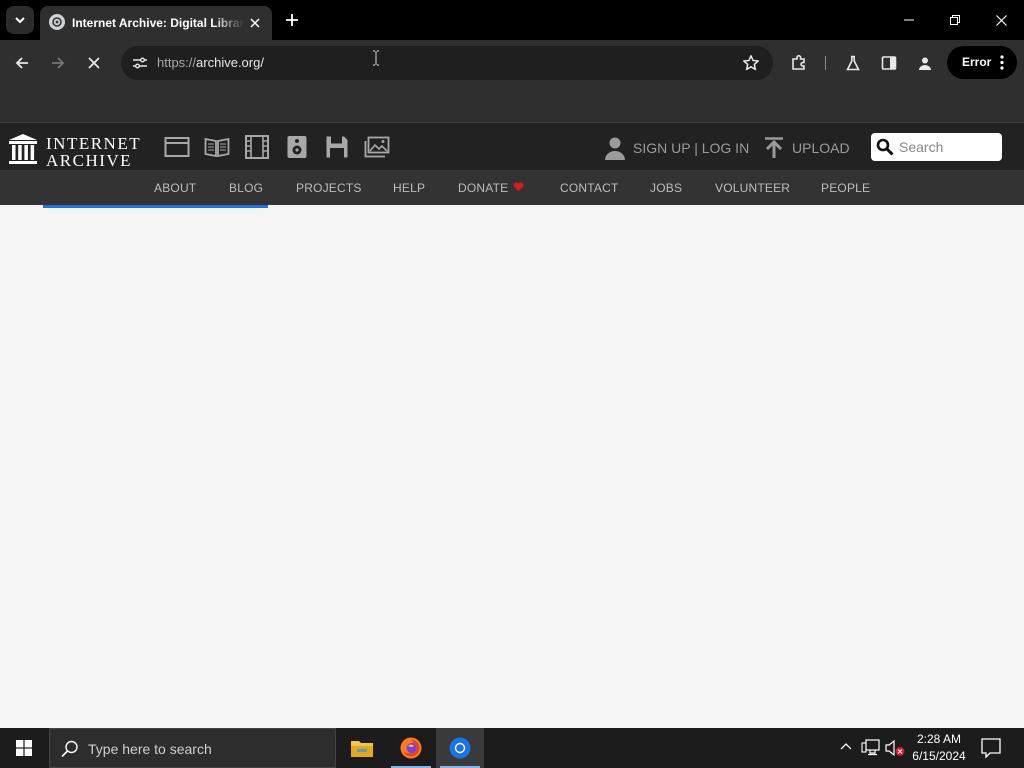  I want to click on taskbar-search-box: Type here to search, so click(192, 748).